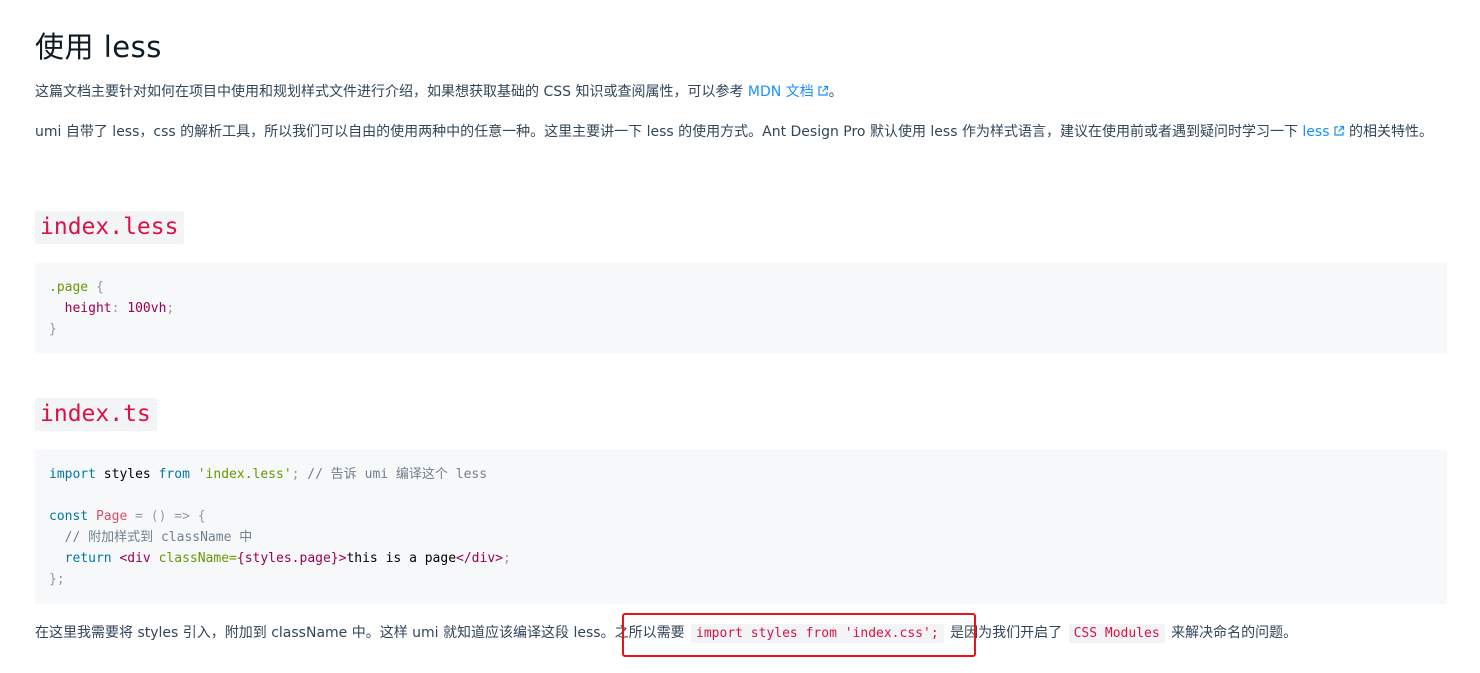 Image resolution: width=1480 pixels, height=673 pixels. What do you see at coordinates (835, 92) in the screenshot?
I see `intro-tail: 。` at bounding box center [835, 92].